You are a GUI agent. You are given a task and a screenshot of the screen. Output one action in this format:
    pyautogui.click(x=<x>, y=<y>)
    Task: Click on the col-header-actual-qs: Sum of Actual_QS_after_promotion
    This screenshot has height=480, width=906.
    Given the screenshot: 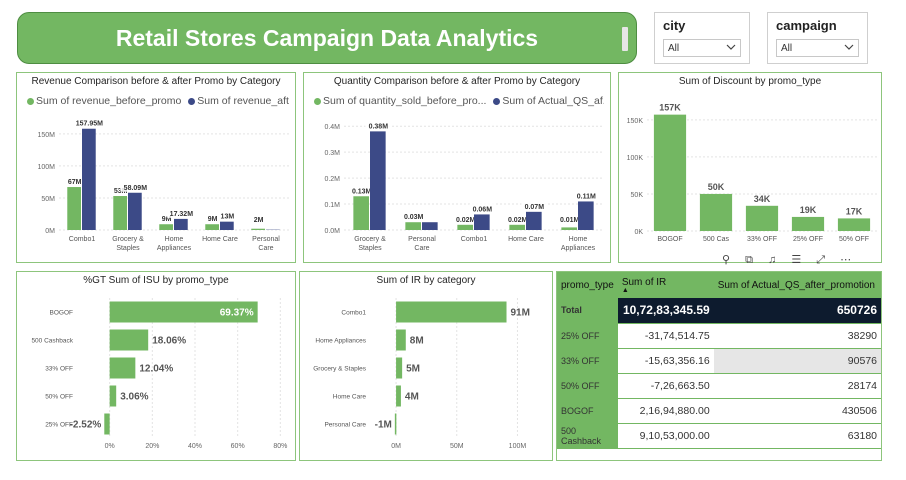 What is the action you would take?
    pyautogui.click(x=797, y=285)
    